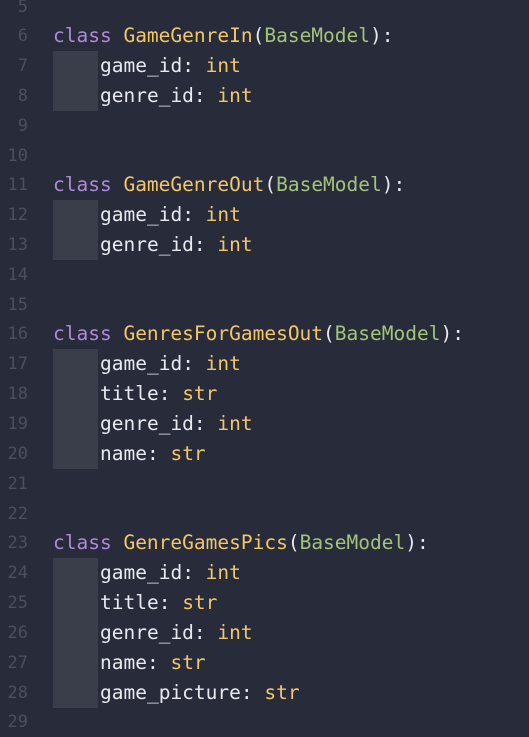  Describe the element at coordinates (17, 573) in the screenshot. I see `line-number: 24` at that location.